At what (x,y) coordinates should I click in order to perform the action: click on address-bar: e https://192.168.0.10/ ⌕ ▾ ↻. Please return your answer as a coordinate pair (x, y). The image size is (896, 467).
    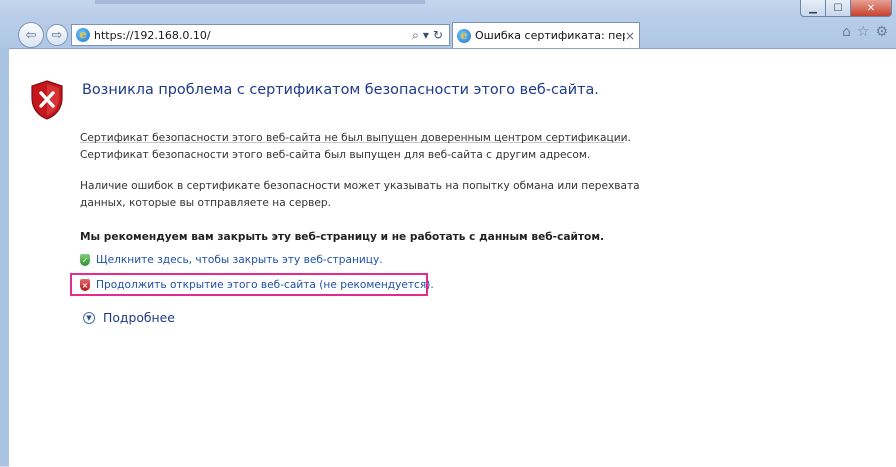
    Looking at the image, I should click on (260, 35).